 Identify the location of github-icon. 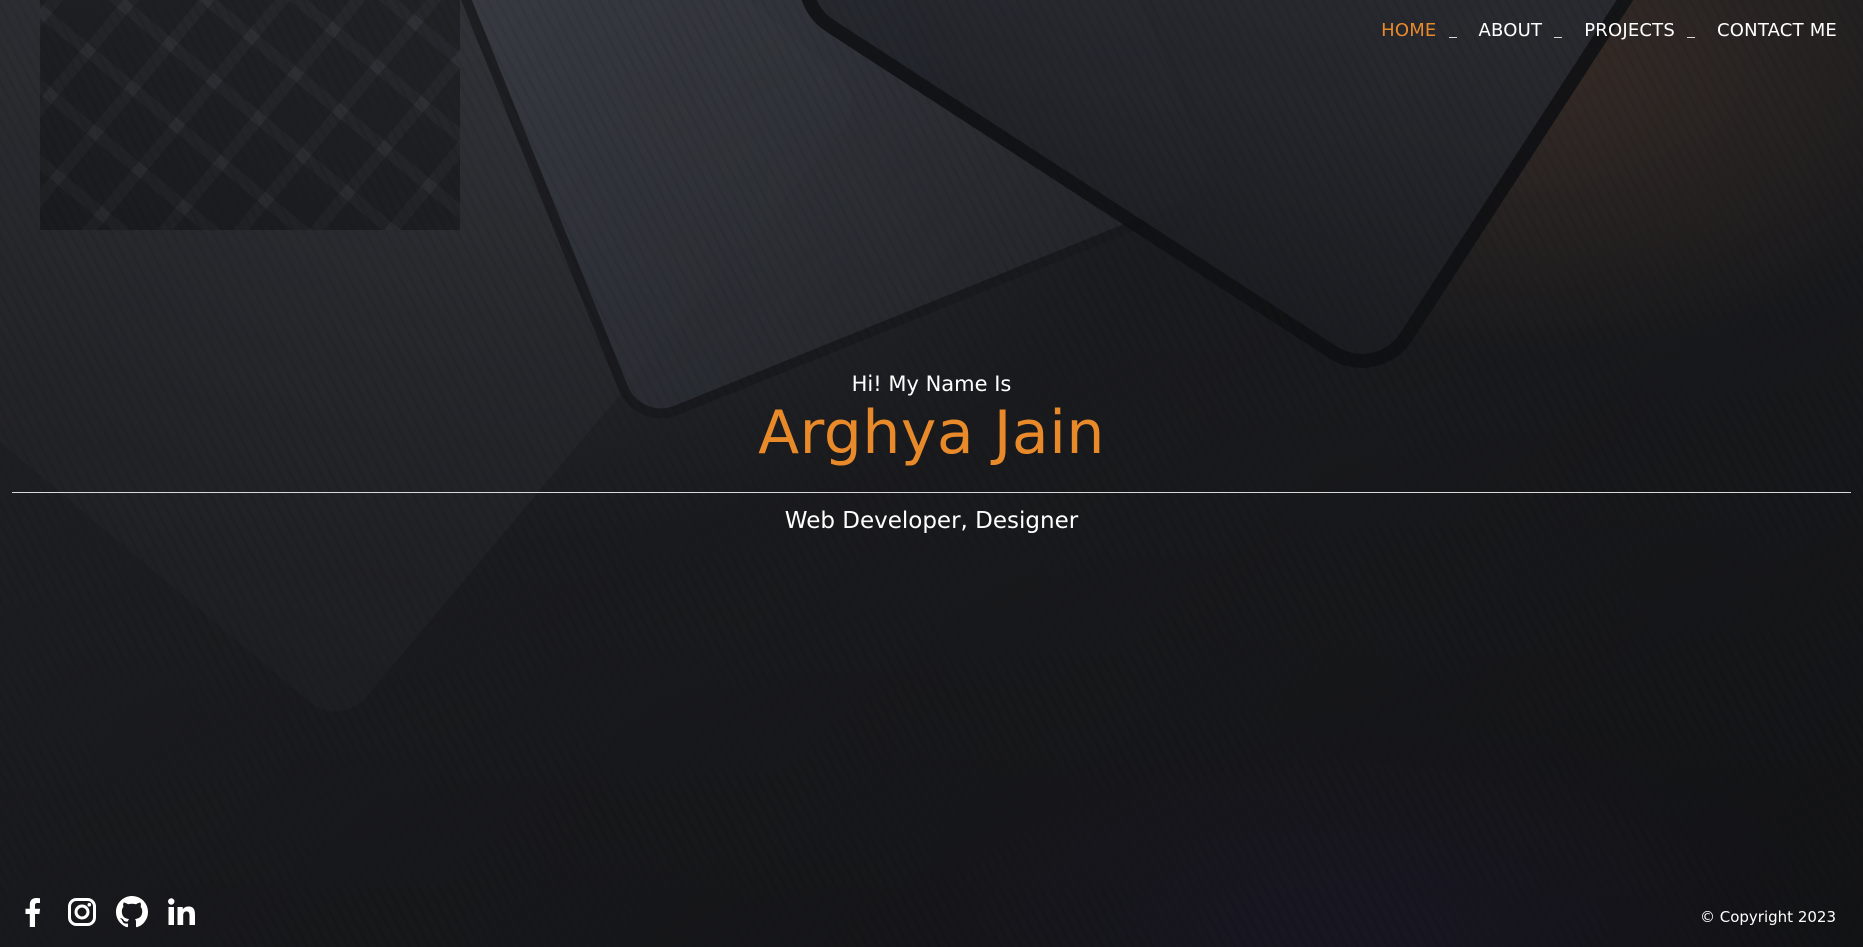
(132, 912).